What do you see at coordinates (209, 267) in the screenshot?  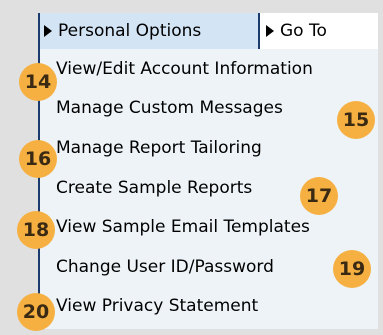 I see `menu-item-change-user-id-password: Change User ID/Password` at bounding box center [209, 267].